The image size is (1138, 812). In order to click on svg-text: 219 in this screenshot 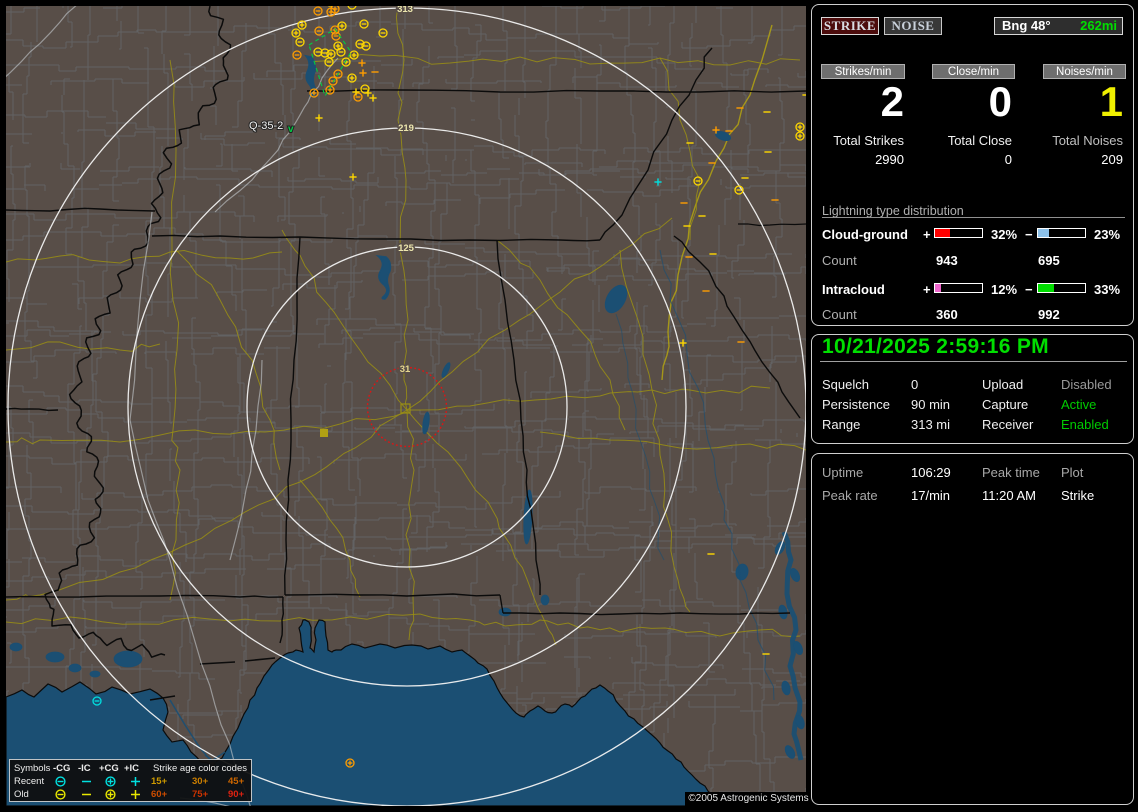, I will do `click(406, 128)`.